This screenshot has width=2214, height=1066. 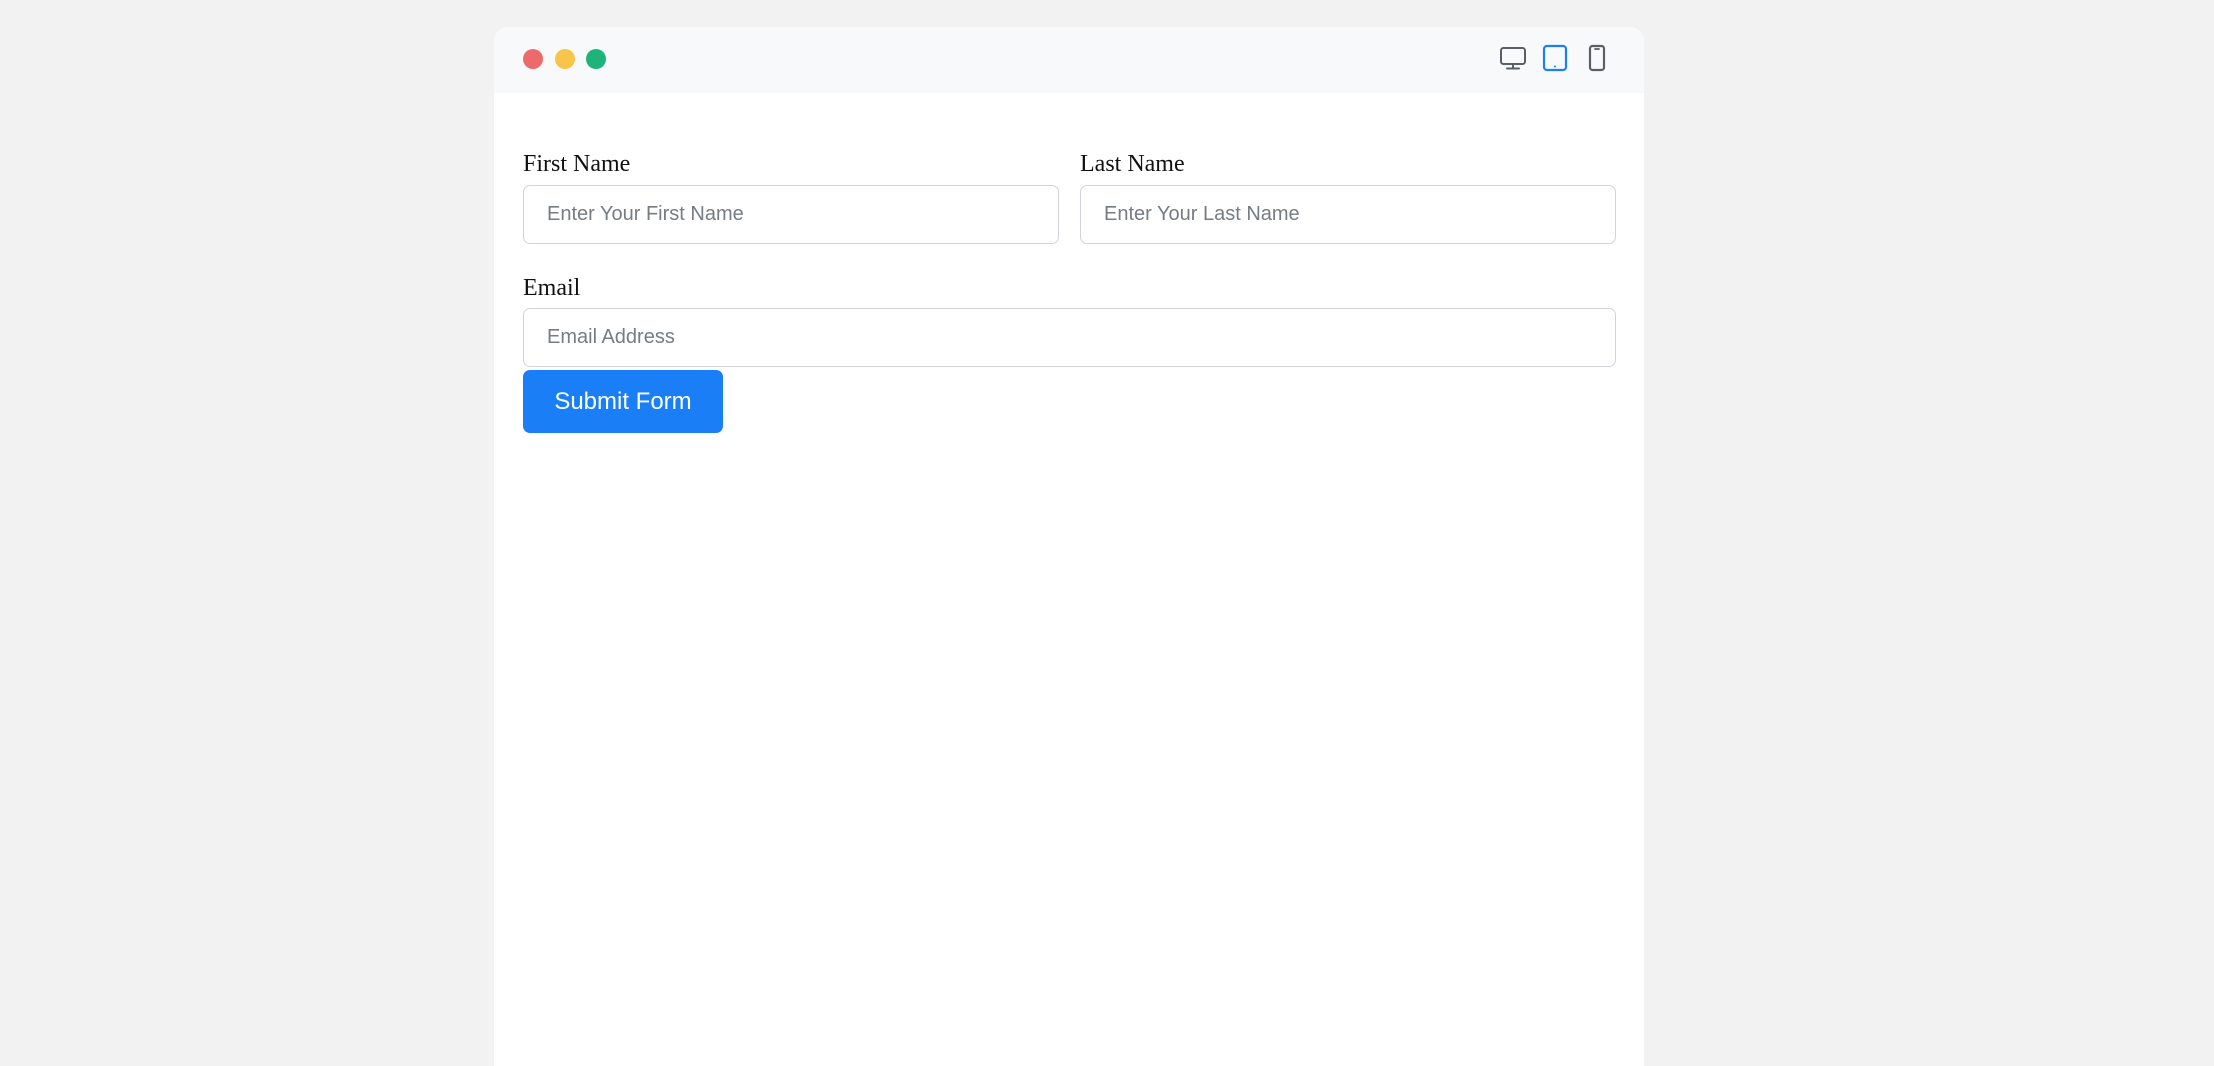 I want to click on last-name-input, so click(x=1348, y=214).